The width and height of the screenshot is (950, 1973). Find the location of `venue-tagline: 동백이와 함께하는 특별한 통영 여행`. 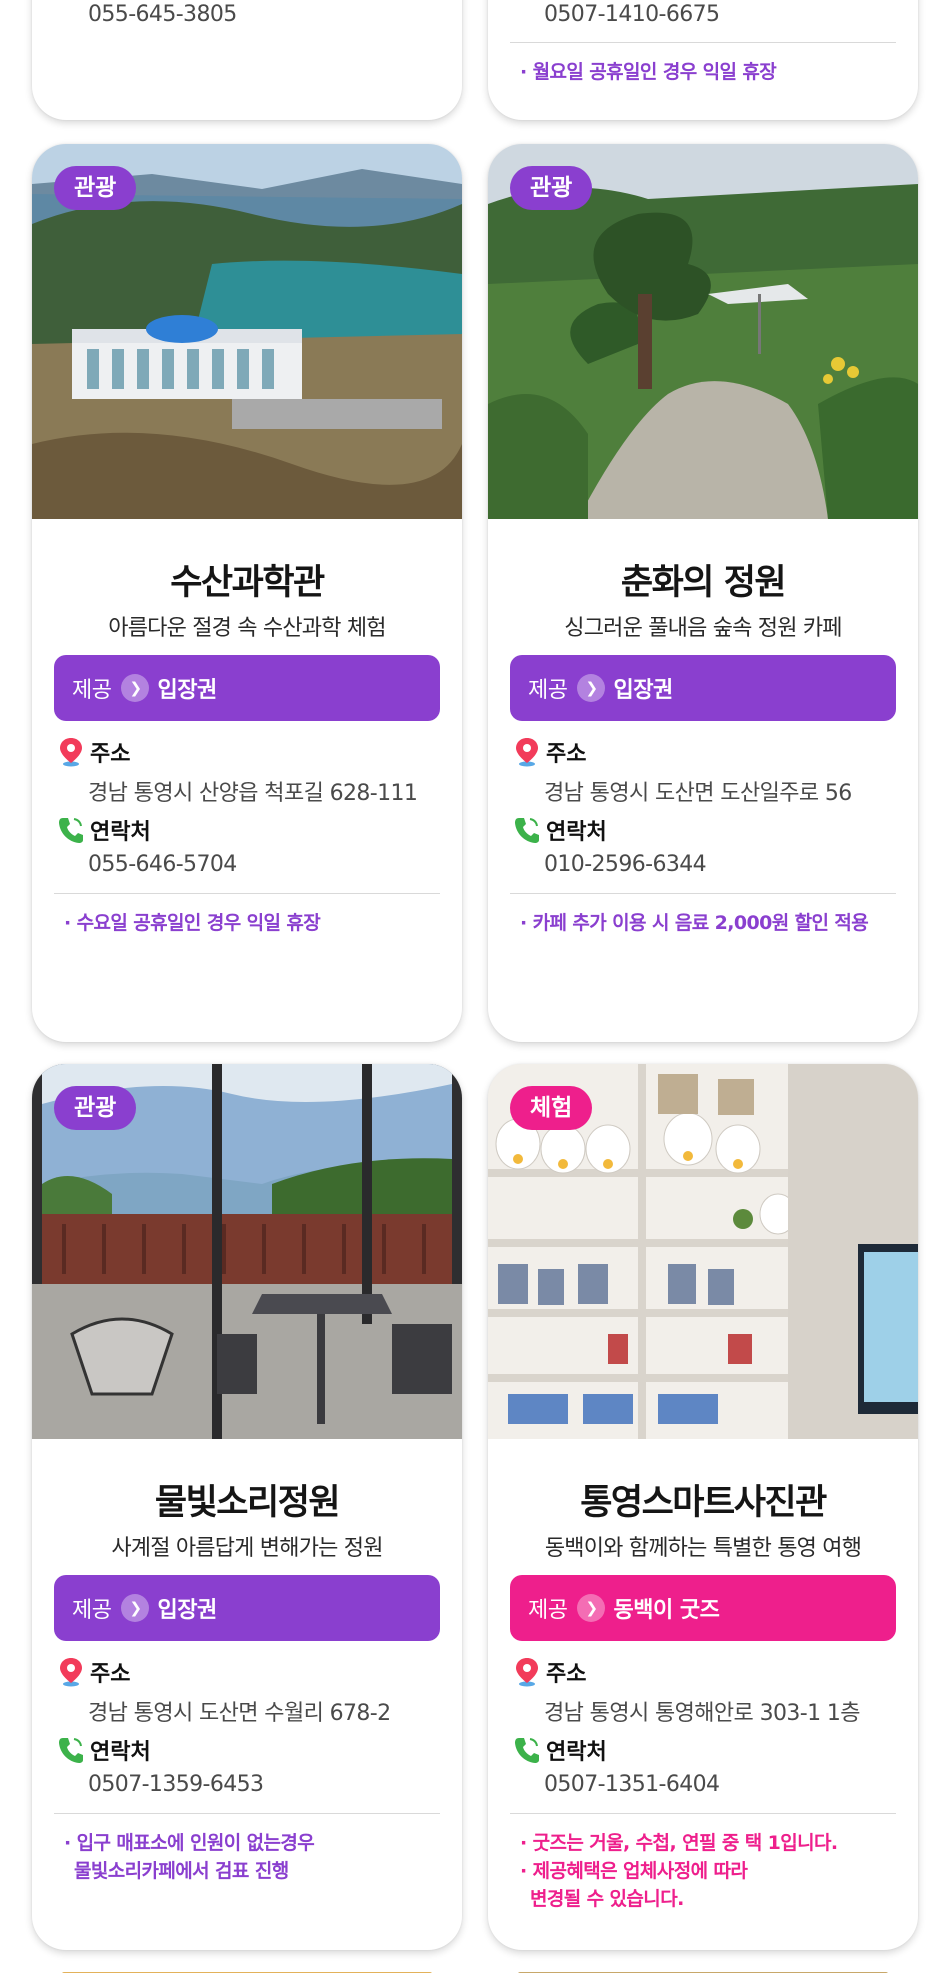

venue-tagline: 동백이와 함께하는 특별한 통영 여행 is located at coordinates (703, 1548).